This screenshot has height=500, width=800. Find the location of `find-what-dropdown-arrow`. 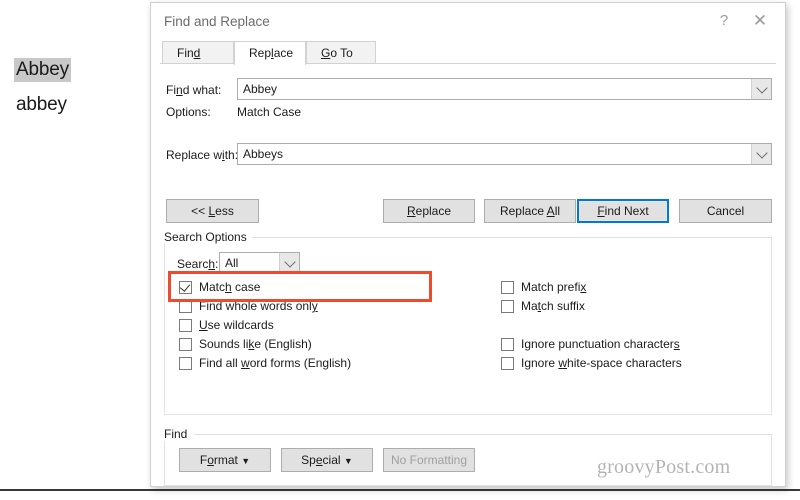

find-what-dropdown-arrow is located at coordinates (761, 89).